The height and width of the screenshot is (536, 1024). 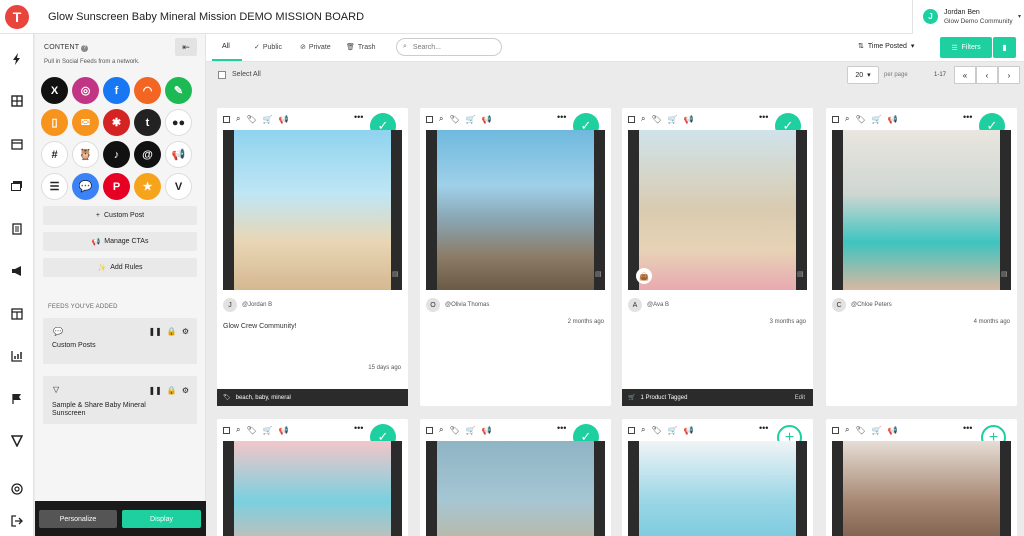 What do you see at coordinates (17, 356) in the screenshot?
I see `analytics-icon` at bounding box center [17, 356].